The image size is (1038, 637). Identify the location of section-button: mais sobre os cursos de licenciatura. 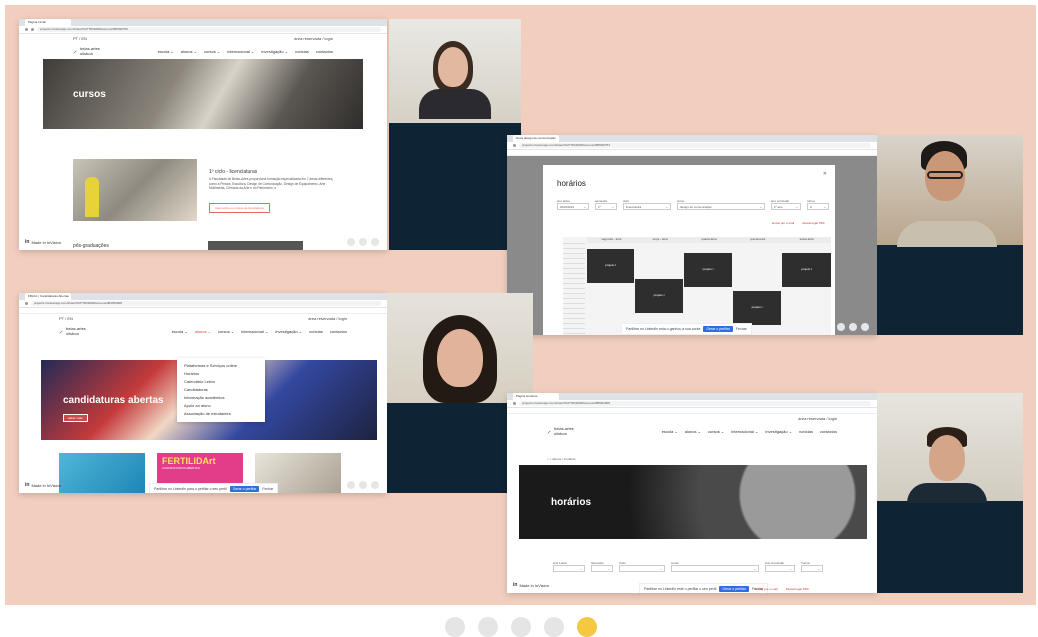
(239, 208).